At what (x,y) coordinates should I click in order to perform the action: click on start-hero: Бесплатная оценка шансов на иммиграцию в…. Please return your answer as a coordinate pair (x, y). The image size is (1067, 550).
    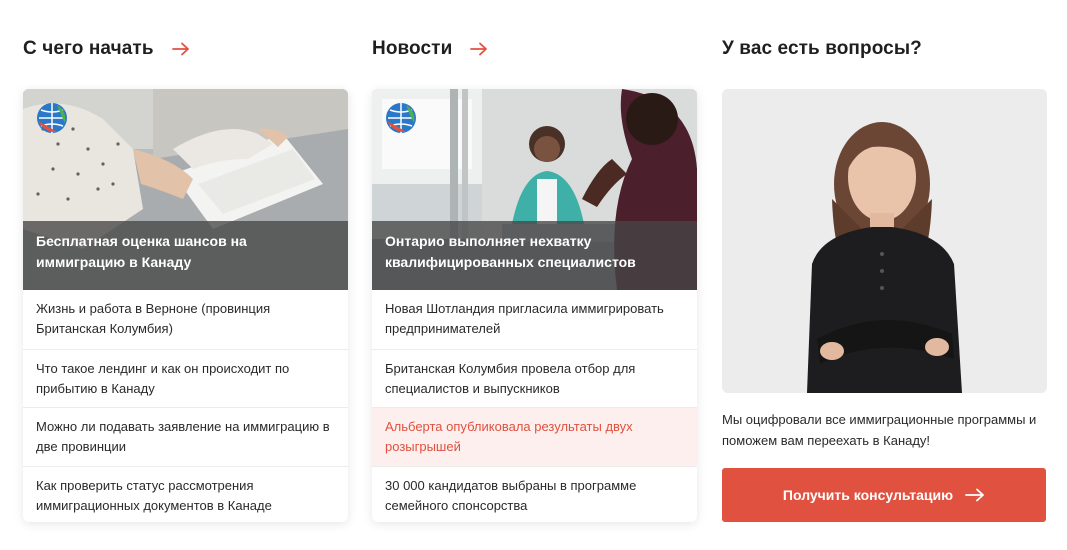
    Looking at the image, I should click on (185, 189).